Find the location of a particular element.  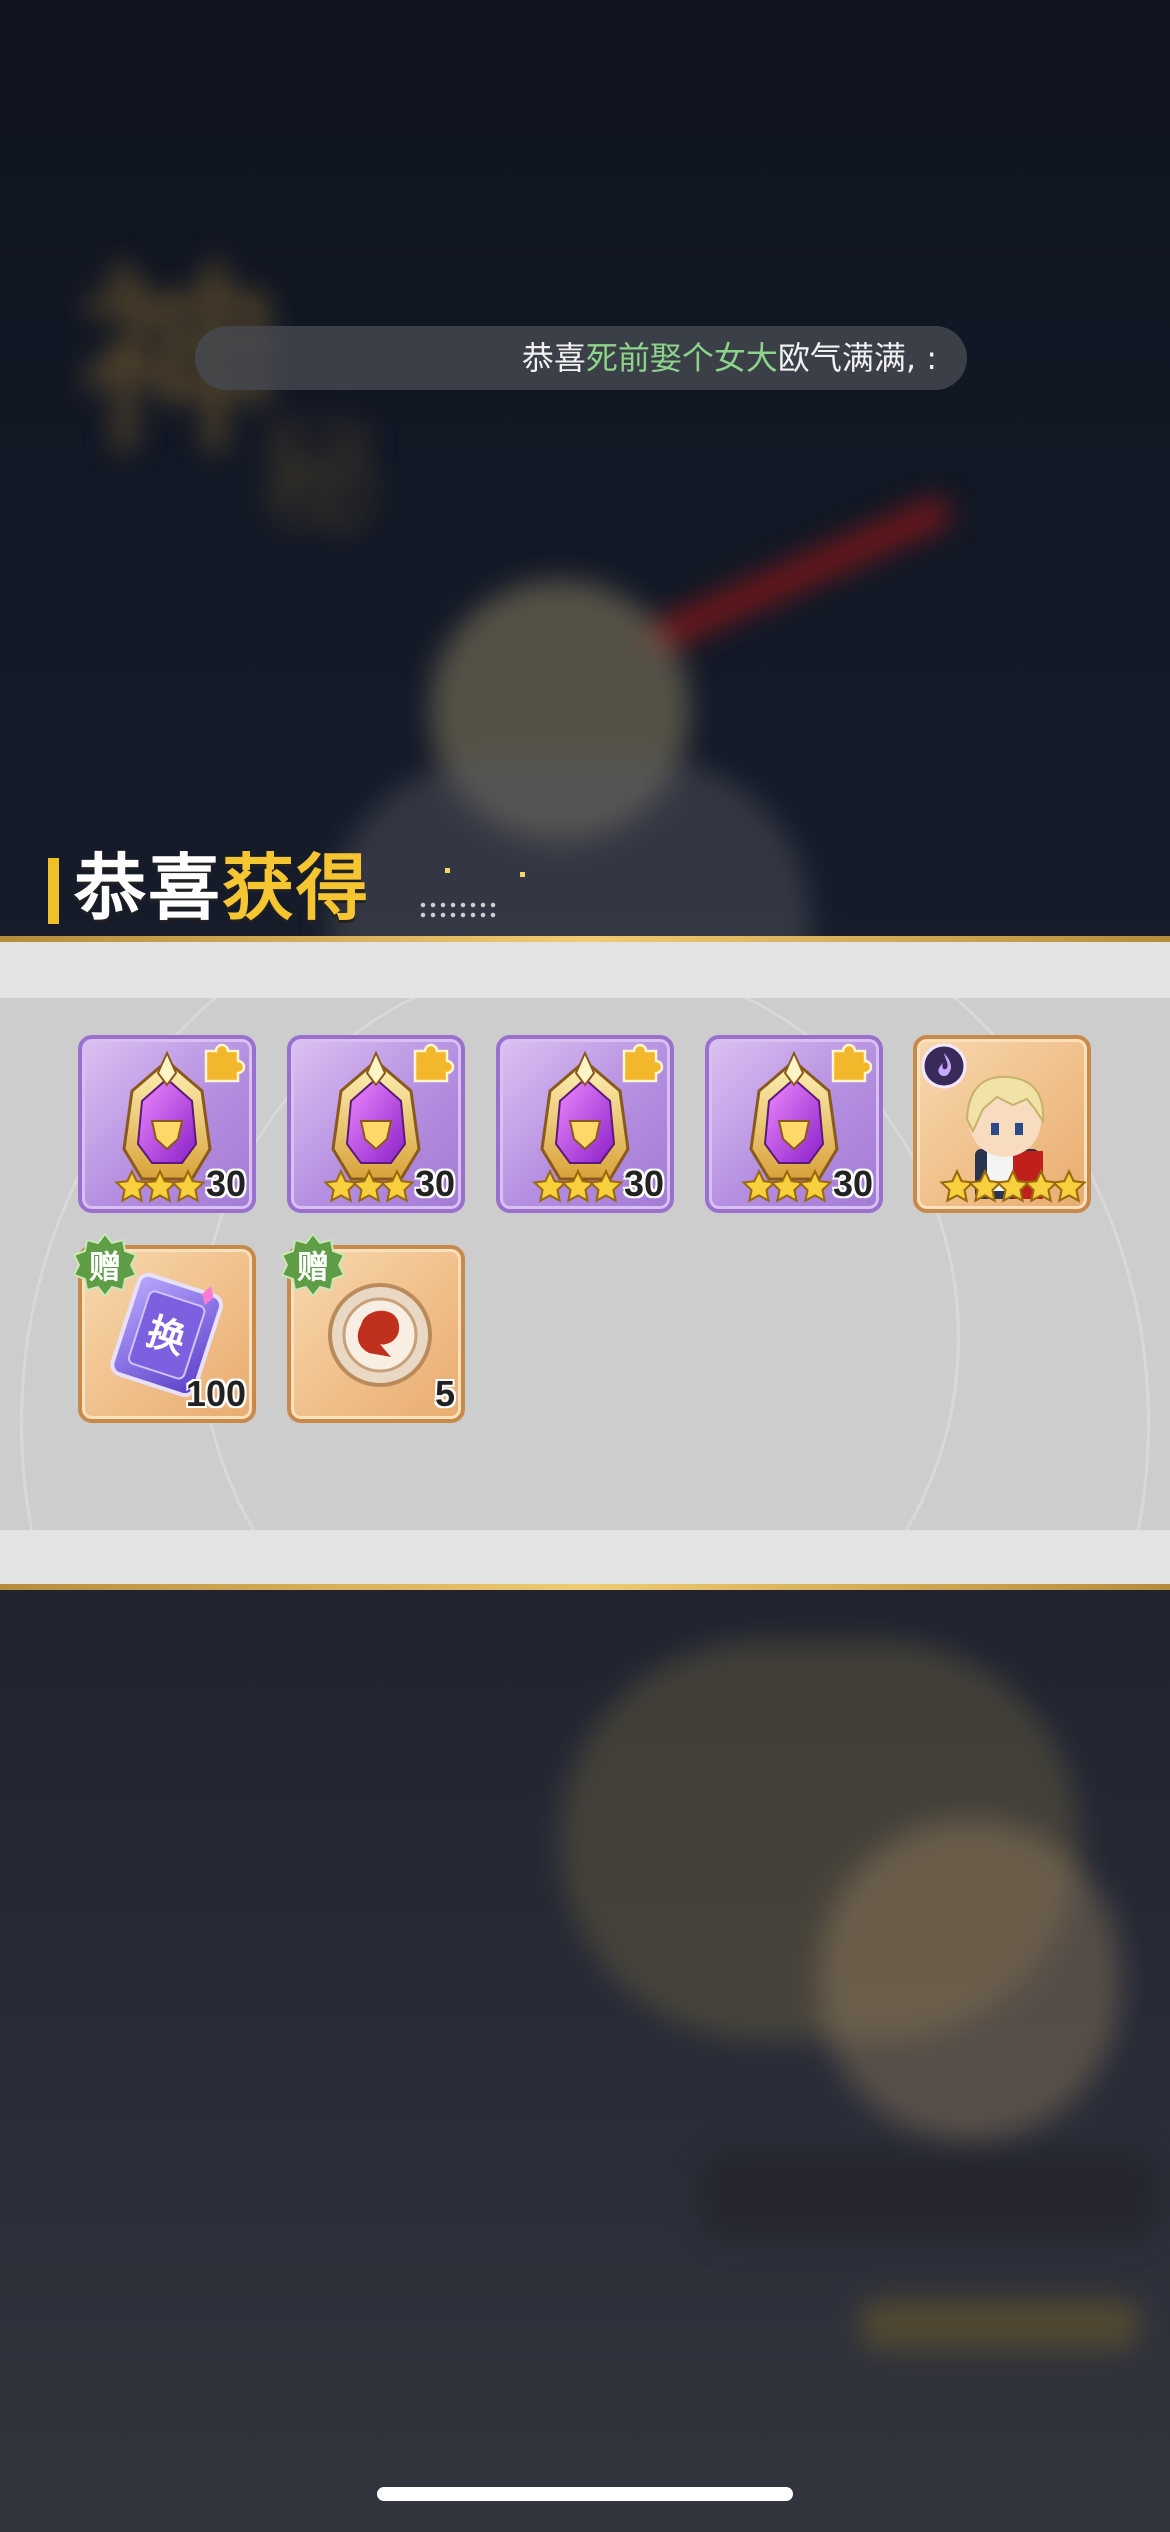

announcement-suffix: 欧气满满, is located at coordinates (852, 358).